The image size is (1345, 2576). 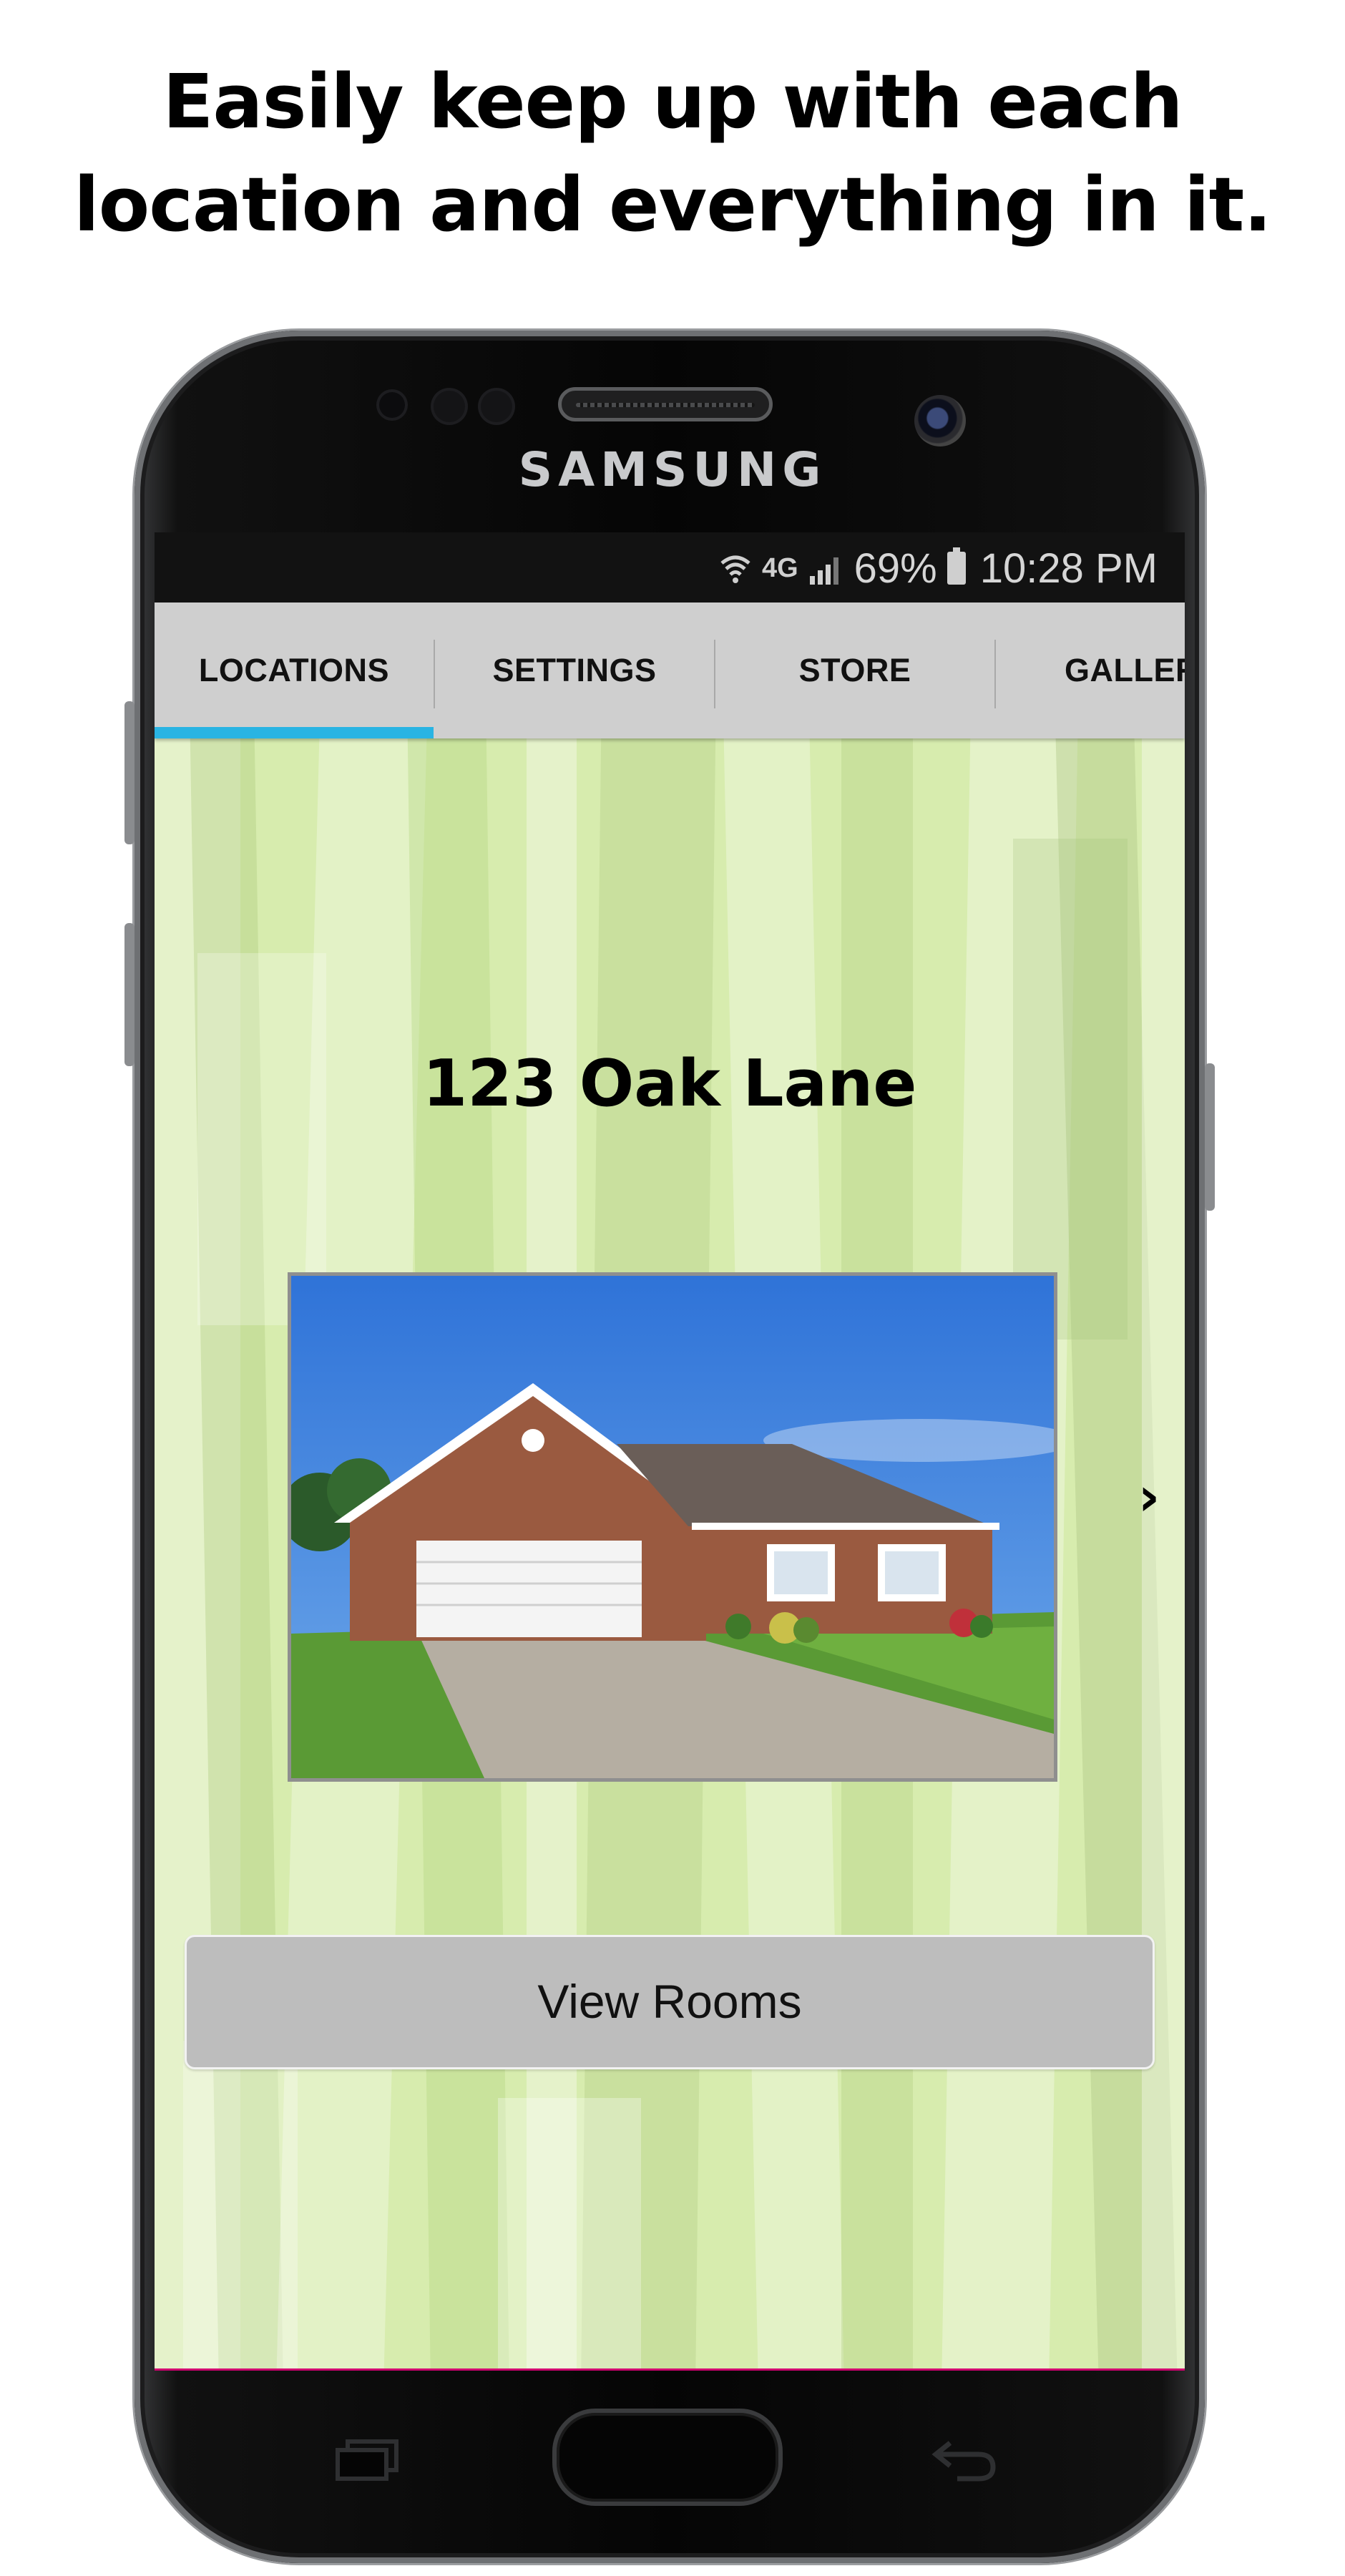 What do you see at coordinates (1149, 1496) in the screenshot?
I see `chevron-right-icon: ›` at bounding box center [1149, 1496].